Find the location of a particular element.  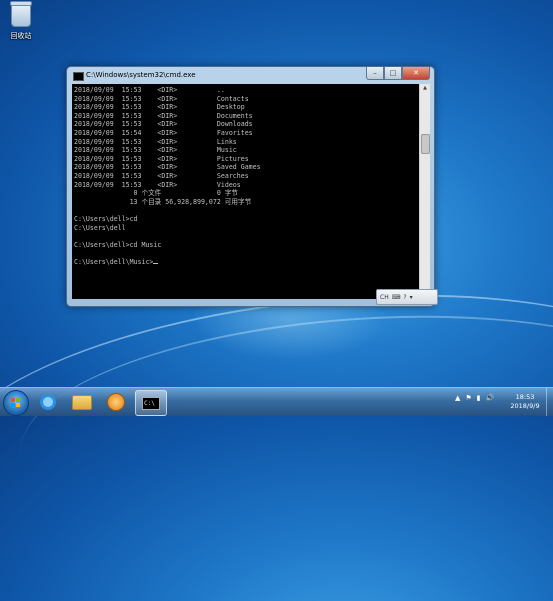

media-player-icon is located at coordinates (116, 402).